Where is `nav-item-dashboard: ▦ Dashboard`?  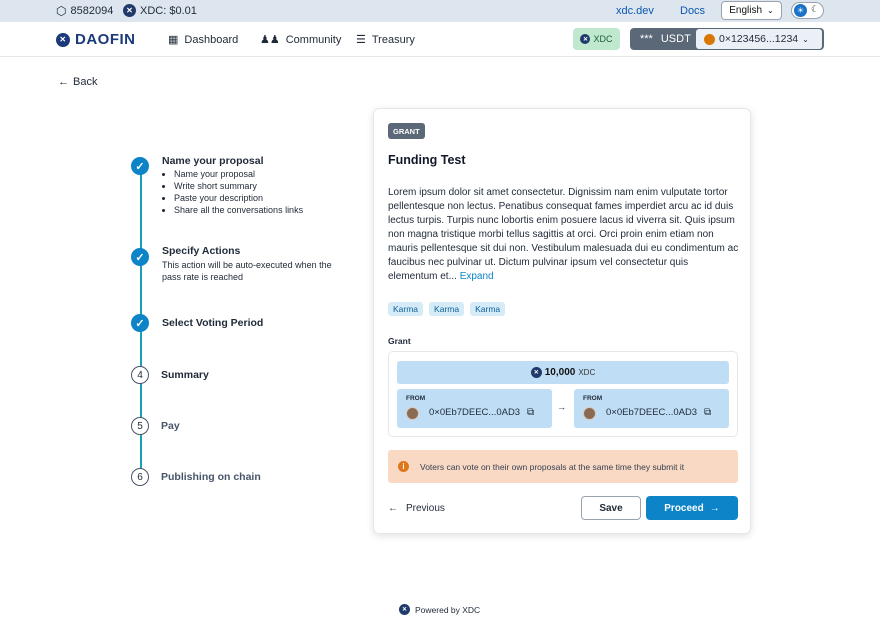 nav-item-dashboard: ▦ Dashboard is located at coordinates (203, 40).